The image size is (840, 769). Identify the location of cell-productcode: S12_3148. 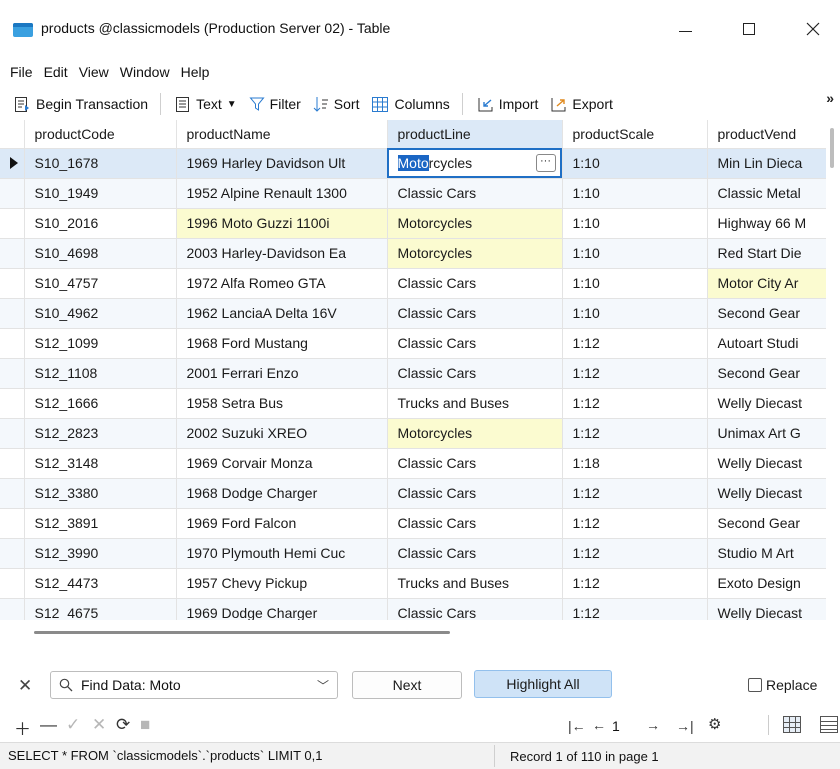
(100, 463).